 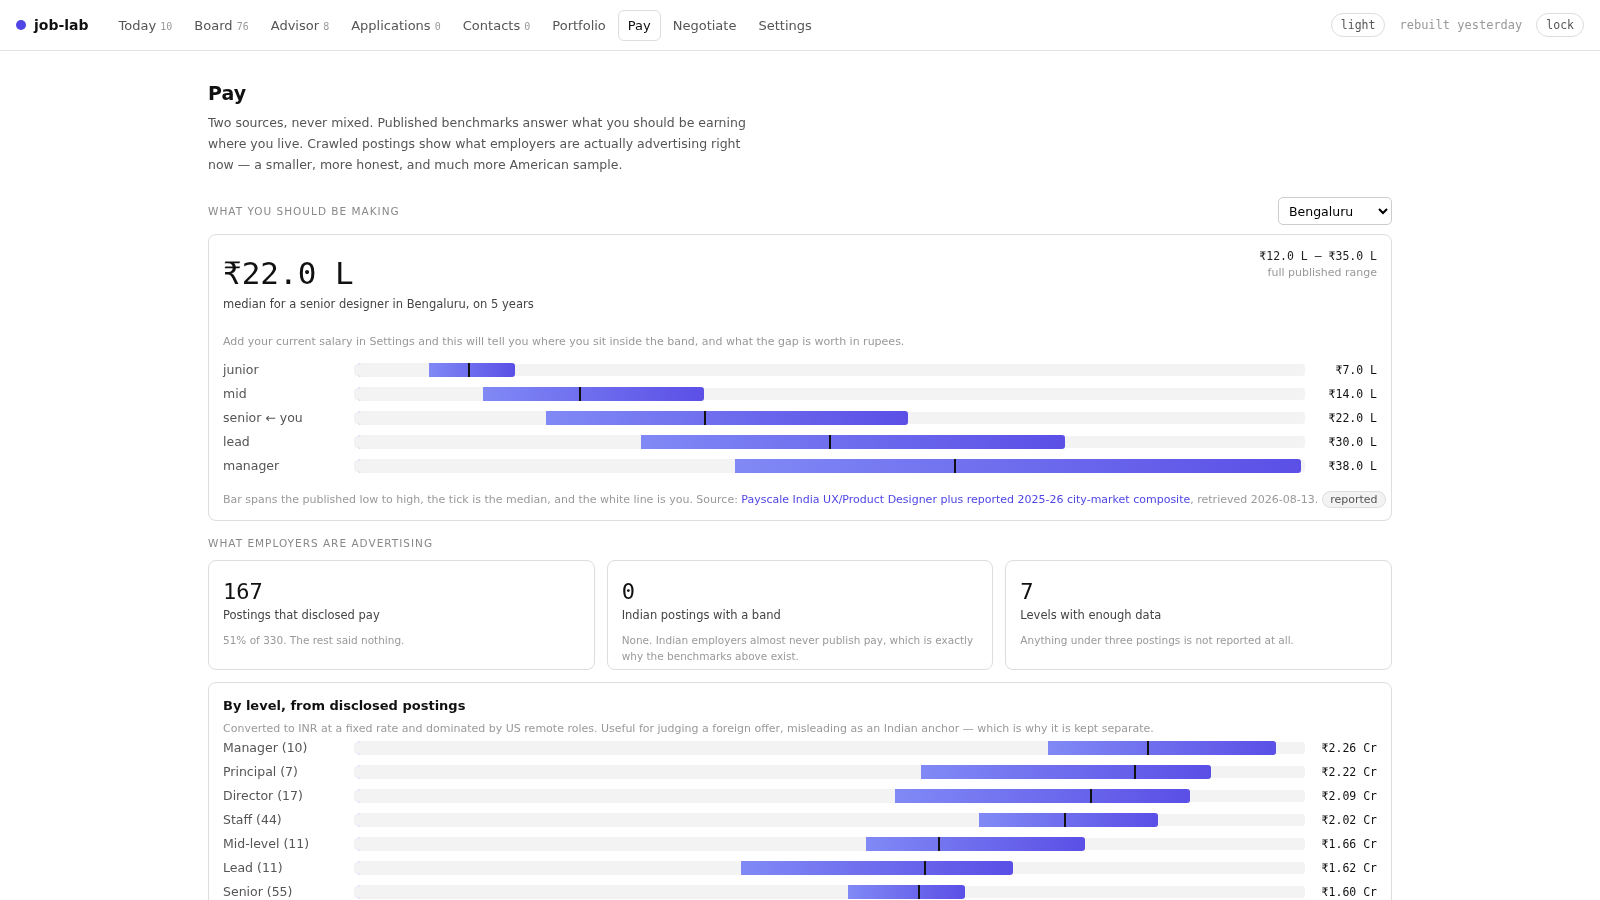 What do you see at coordinates (689, 728) in the screenshot?
I see `hint-text: Converted to INR at a fixed rate and dominated by US remote roles. Useful for judging a foreign offer, misleading as an Indian anchor — which is why it is kept separate.` at bounding box center [689, 728].